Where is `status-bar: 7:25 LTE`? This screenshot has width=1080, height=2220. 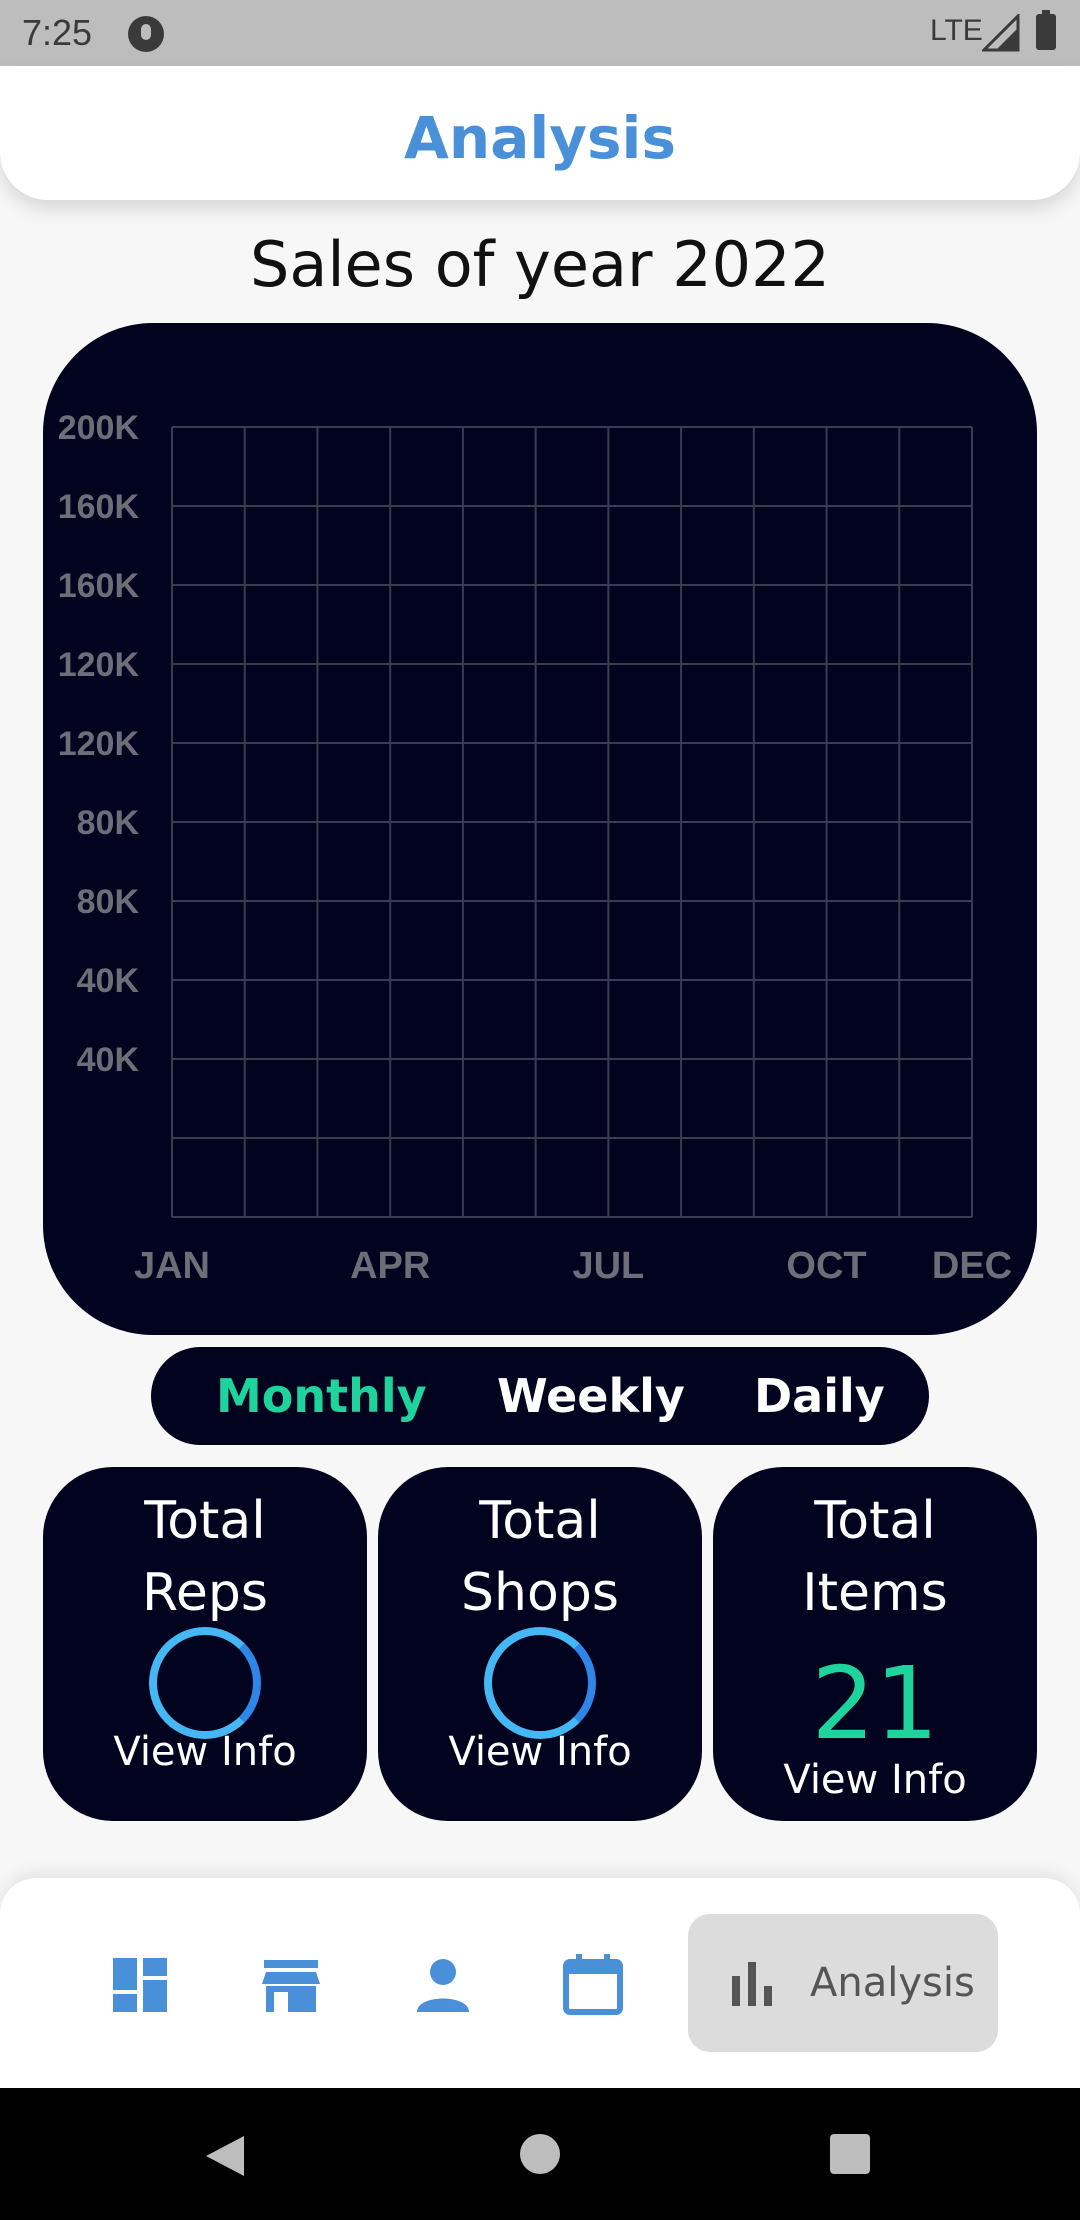 status-bar: 7:25 LTE is located at coordinates (540, 33).